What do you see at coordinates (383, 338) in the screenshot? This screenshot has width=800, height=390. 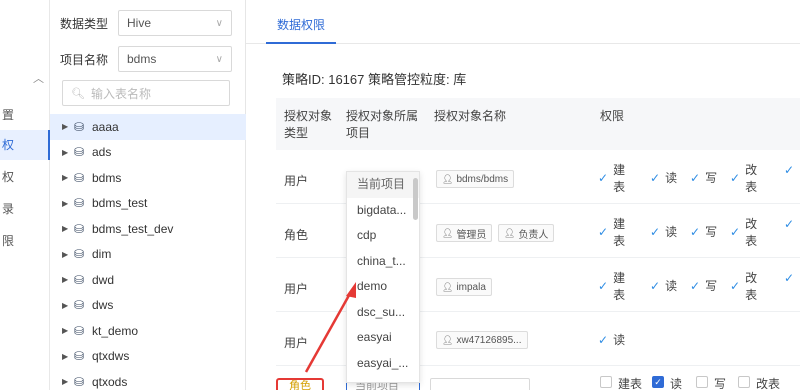 I see `dropdown-option: easyai` at bounding box center [383, 338].